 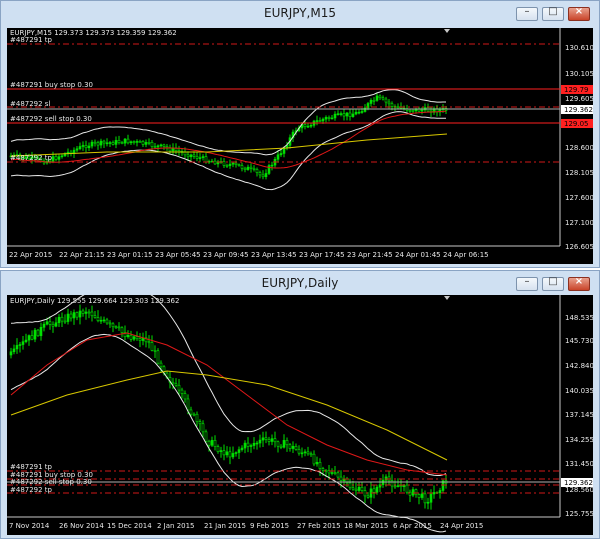 I want to click on m15-price-tick: 130.105, so click(x=579, y=74).